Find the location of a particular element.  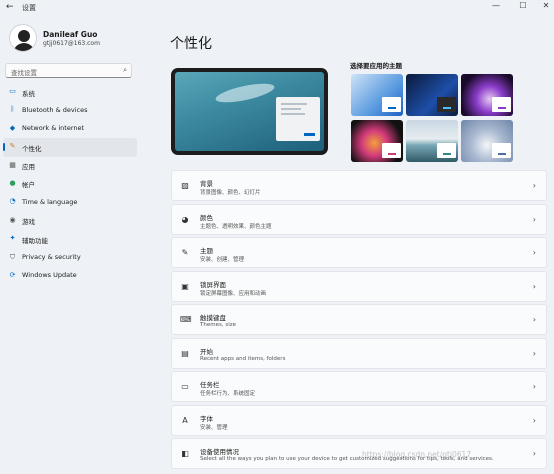

monitor-icon: ▭ is located at coordinates (12, 91).